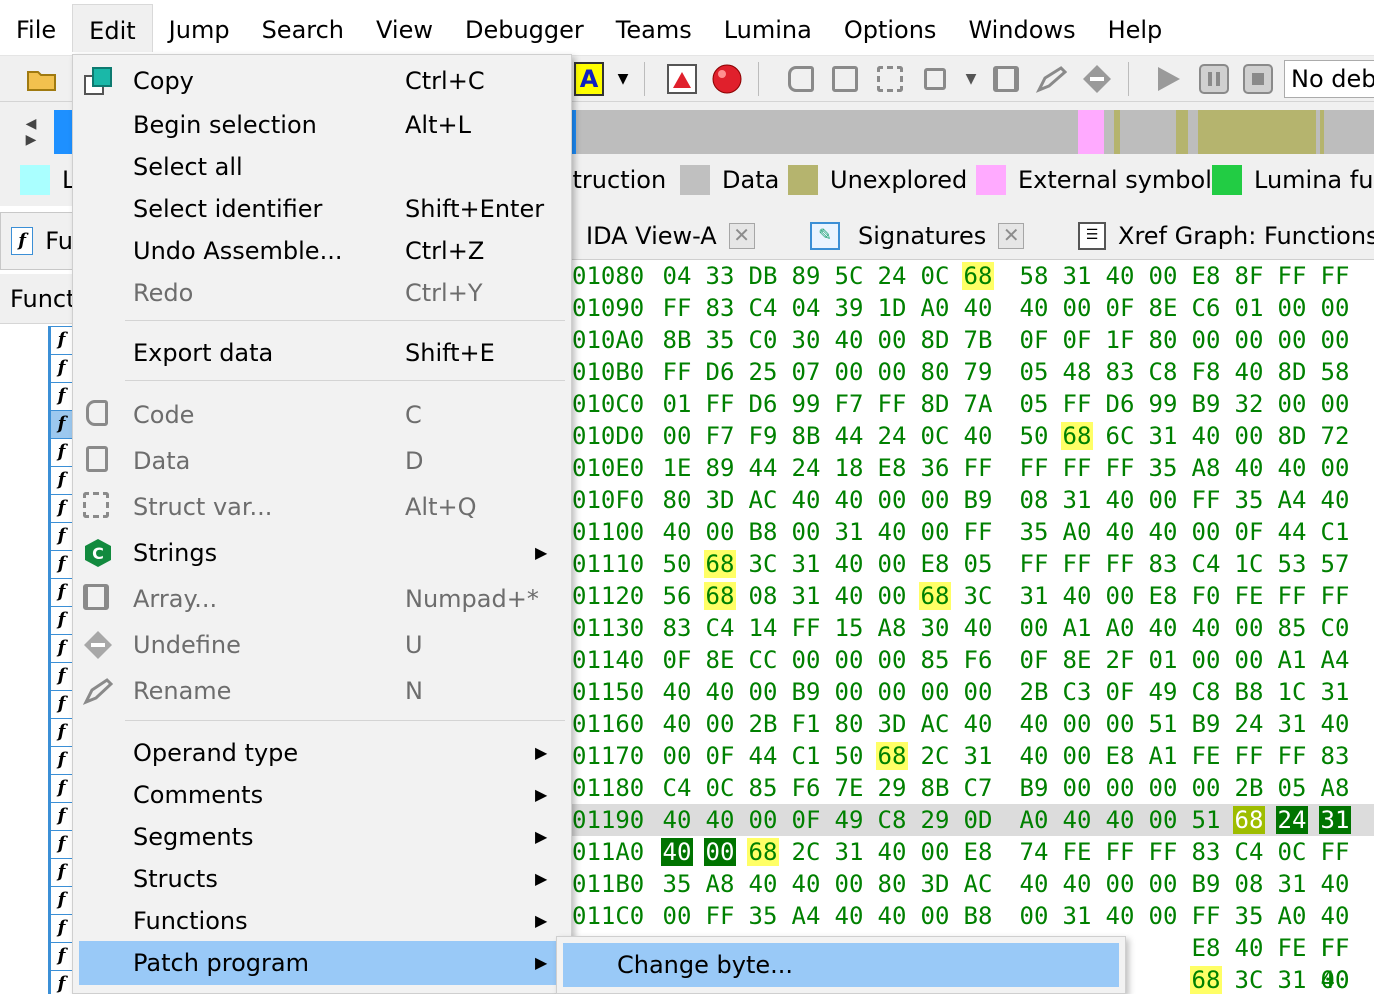 The image size is (1374, 994). What do you see at coordinates (1335, 660) in the screenshot?
I see `hex-byte: A4` at bounding box center [1335, 660].